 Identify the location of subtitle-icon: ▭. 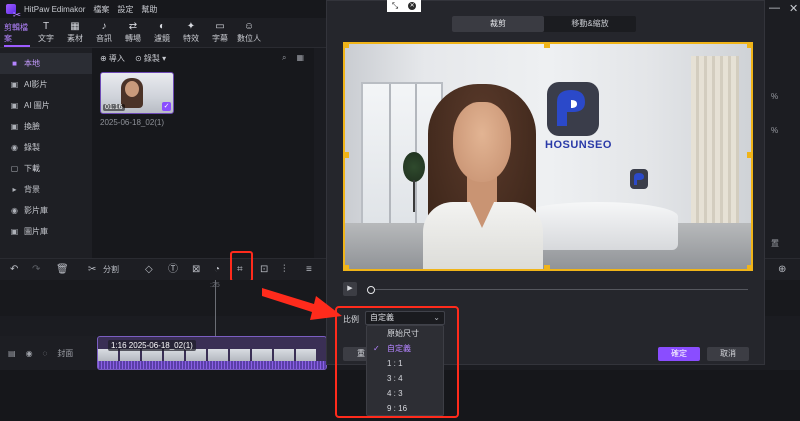
(220, 26).